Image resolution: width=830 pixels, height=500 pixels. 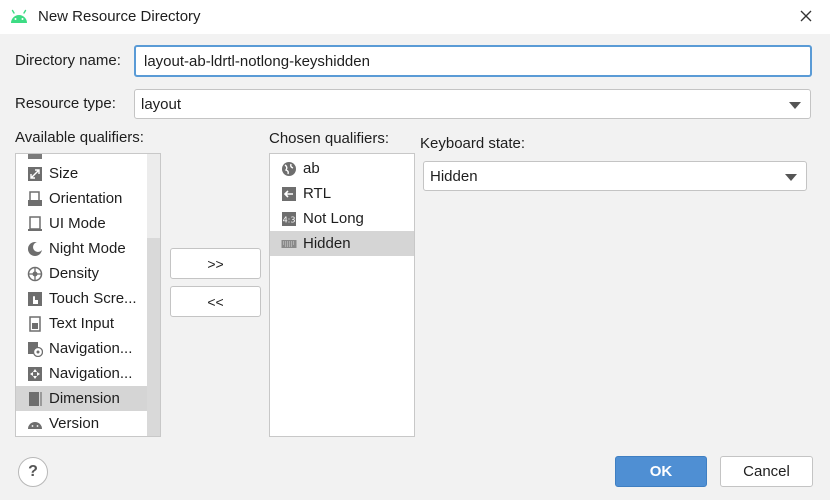 I want to click on rtl-arrow-icon, so click(x=289, y=194).